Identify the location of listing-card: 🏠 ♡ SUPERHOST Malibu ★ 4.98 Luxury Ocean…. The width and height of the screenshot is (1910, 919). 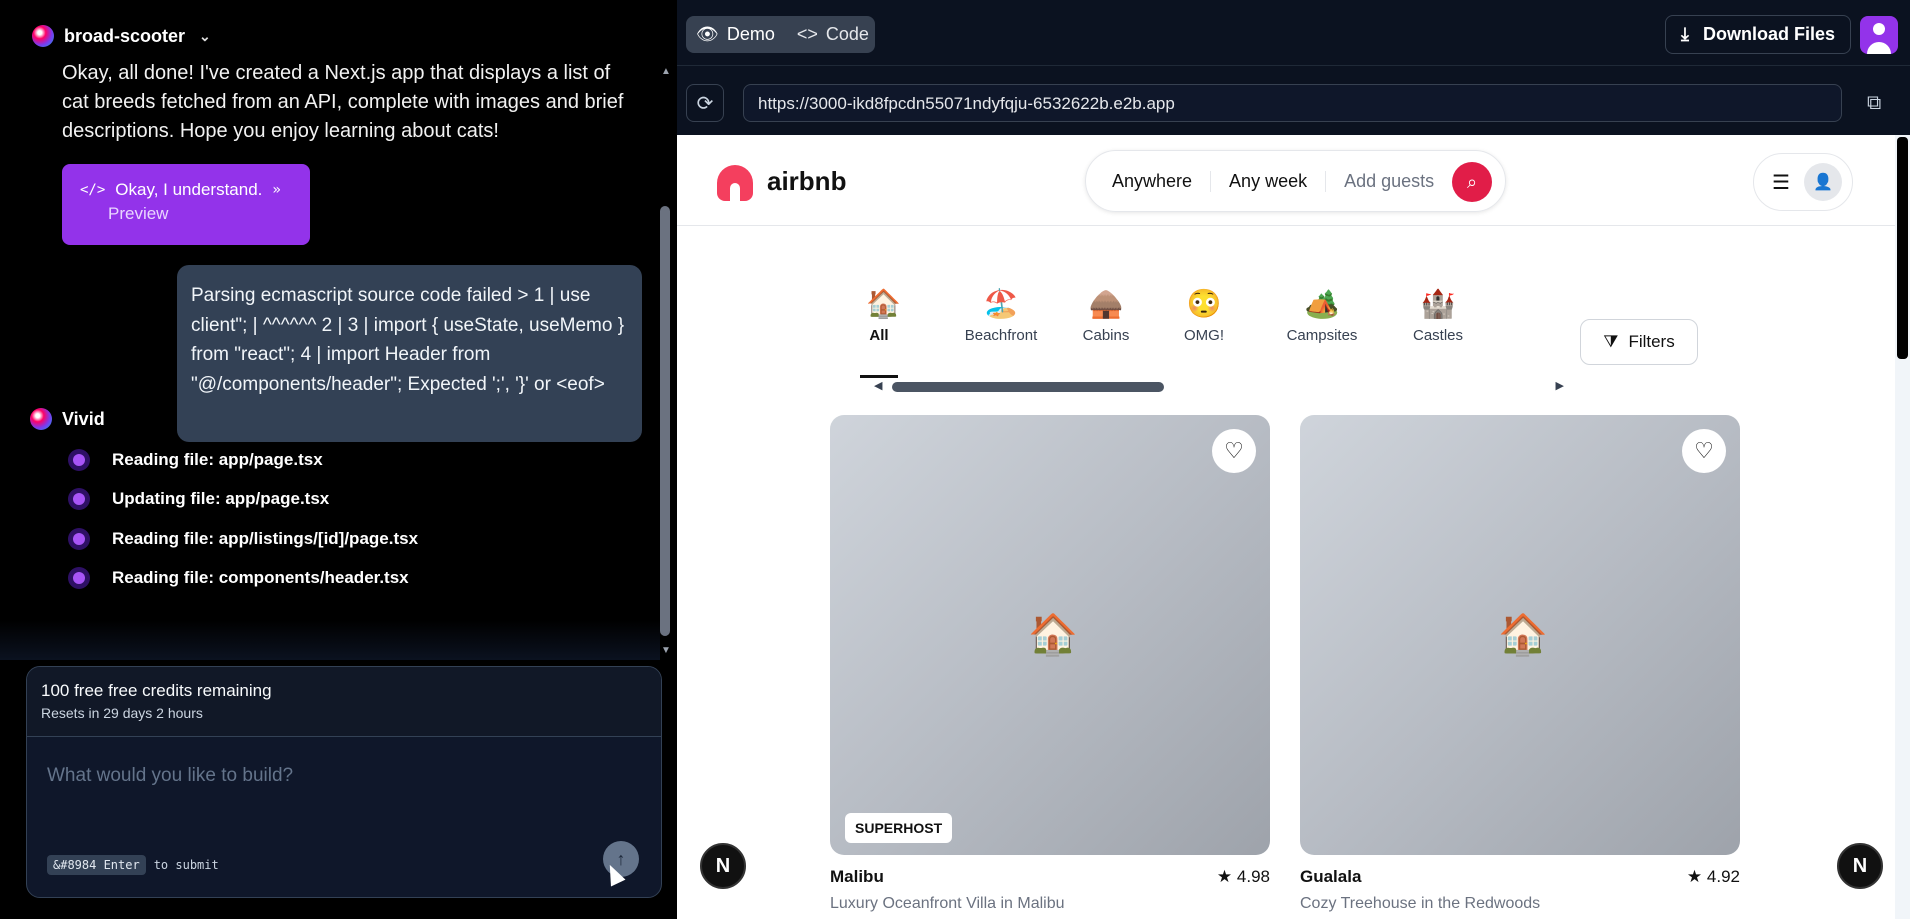
(1050, 664).